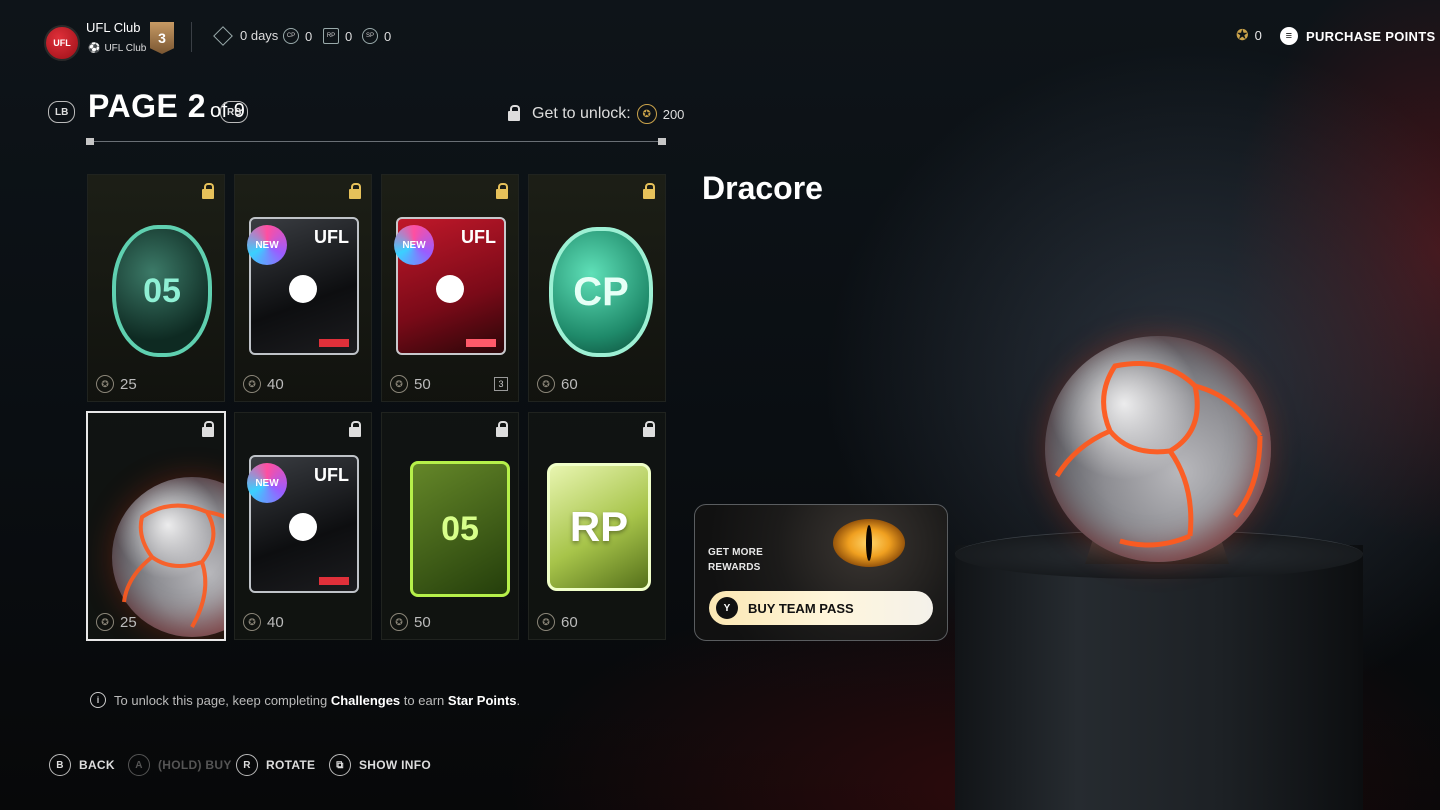 The height and width of the screenshot is (810, 1440). Describe the element at coordinates (365, 700) in the screenshot. I see `info-challenges: Challenges` at that location.